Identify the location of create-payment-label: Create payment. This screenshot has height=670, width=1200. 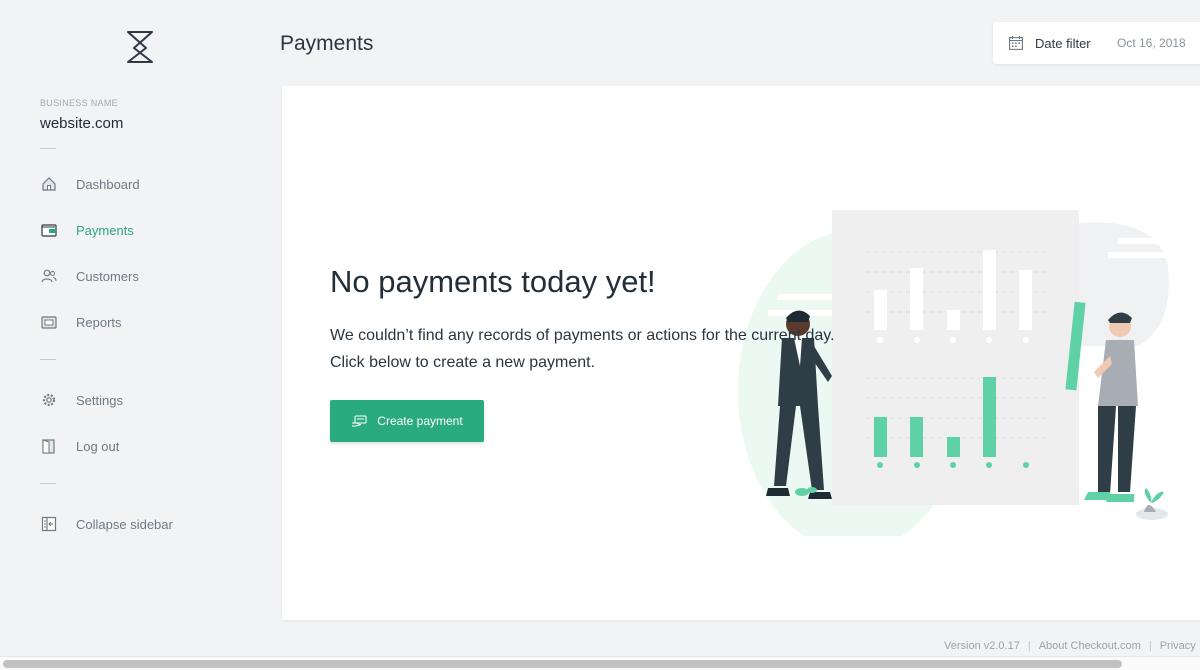
(420, 421).